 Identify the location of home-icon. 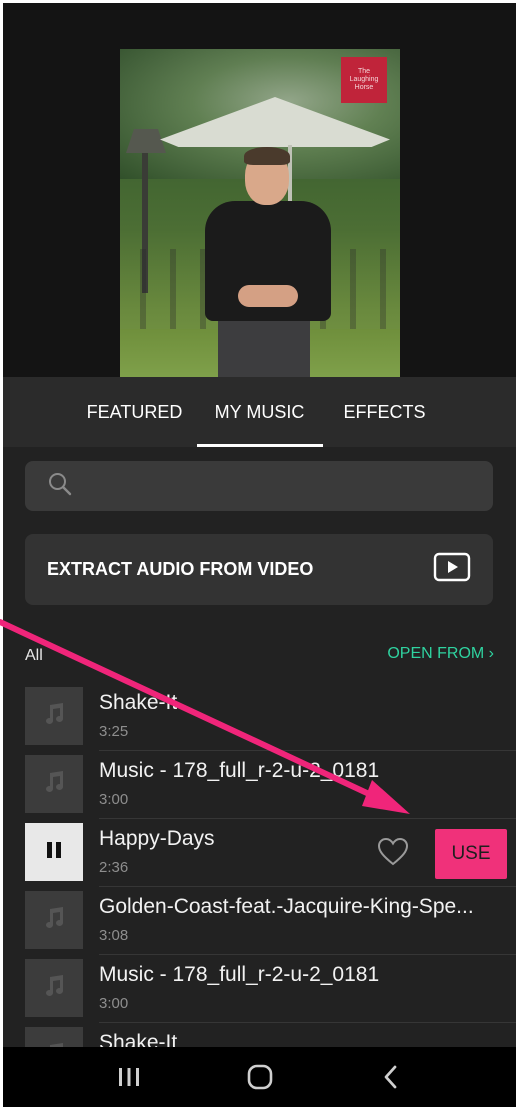
(260, 1077).